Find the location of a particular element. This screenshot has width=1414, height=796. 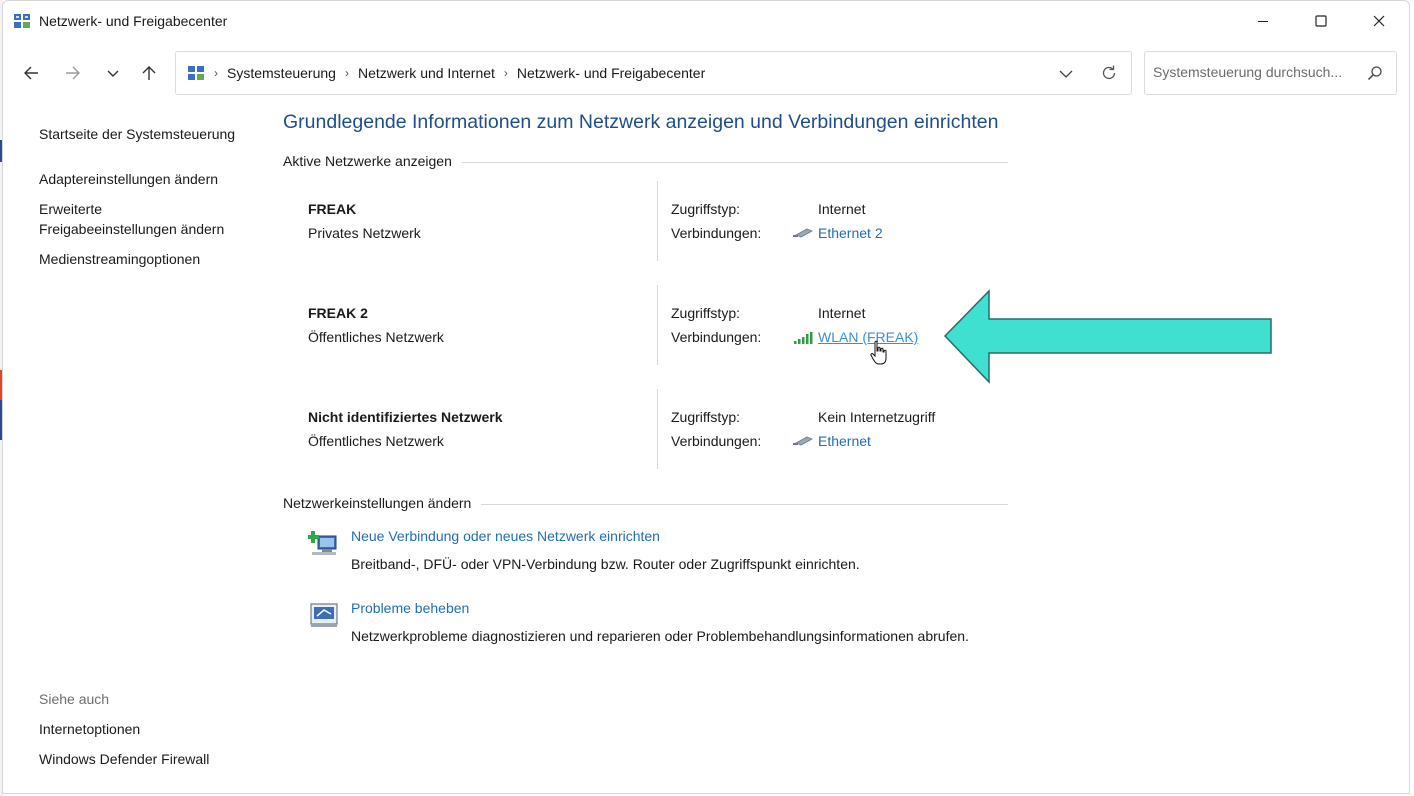

sidebar-link-adapter-settings: Adaptereinstellungen ändern is located at coordinates (128, 179).